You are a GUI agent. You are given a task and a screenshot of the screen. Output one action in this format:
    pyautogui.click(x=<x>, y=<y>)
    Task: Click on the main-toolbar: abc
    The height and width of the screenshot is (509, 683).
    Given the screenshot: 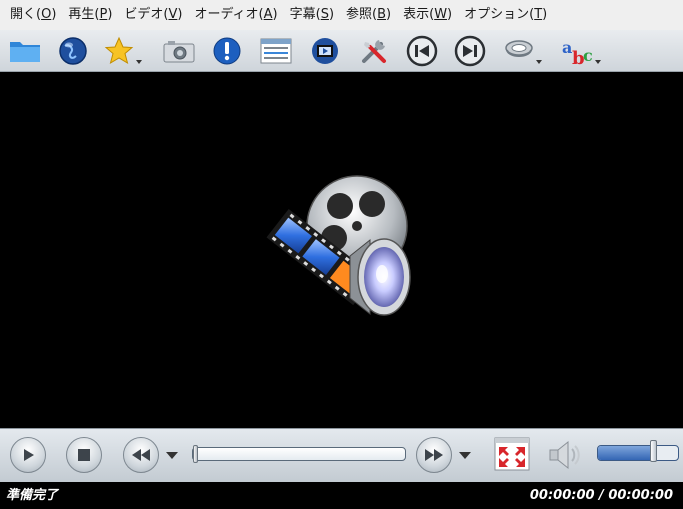 What is the action you would take?
    pyautogui.click(x=341, y=51)
    